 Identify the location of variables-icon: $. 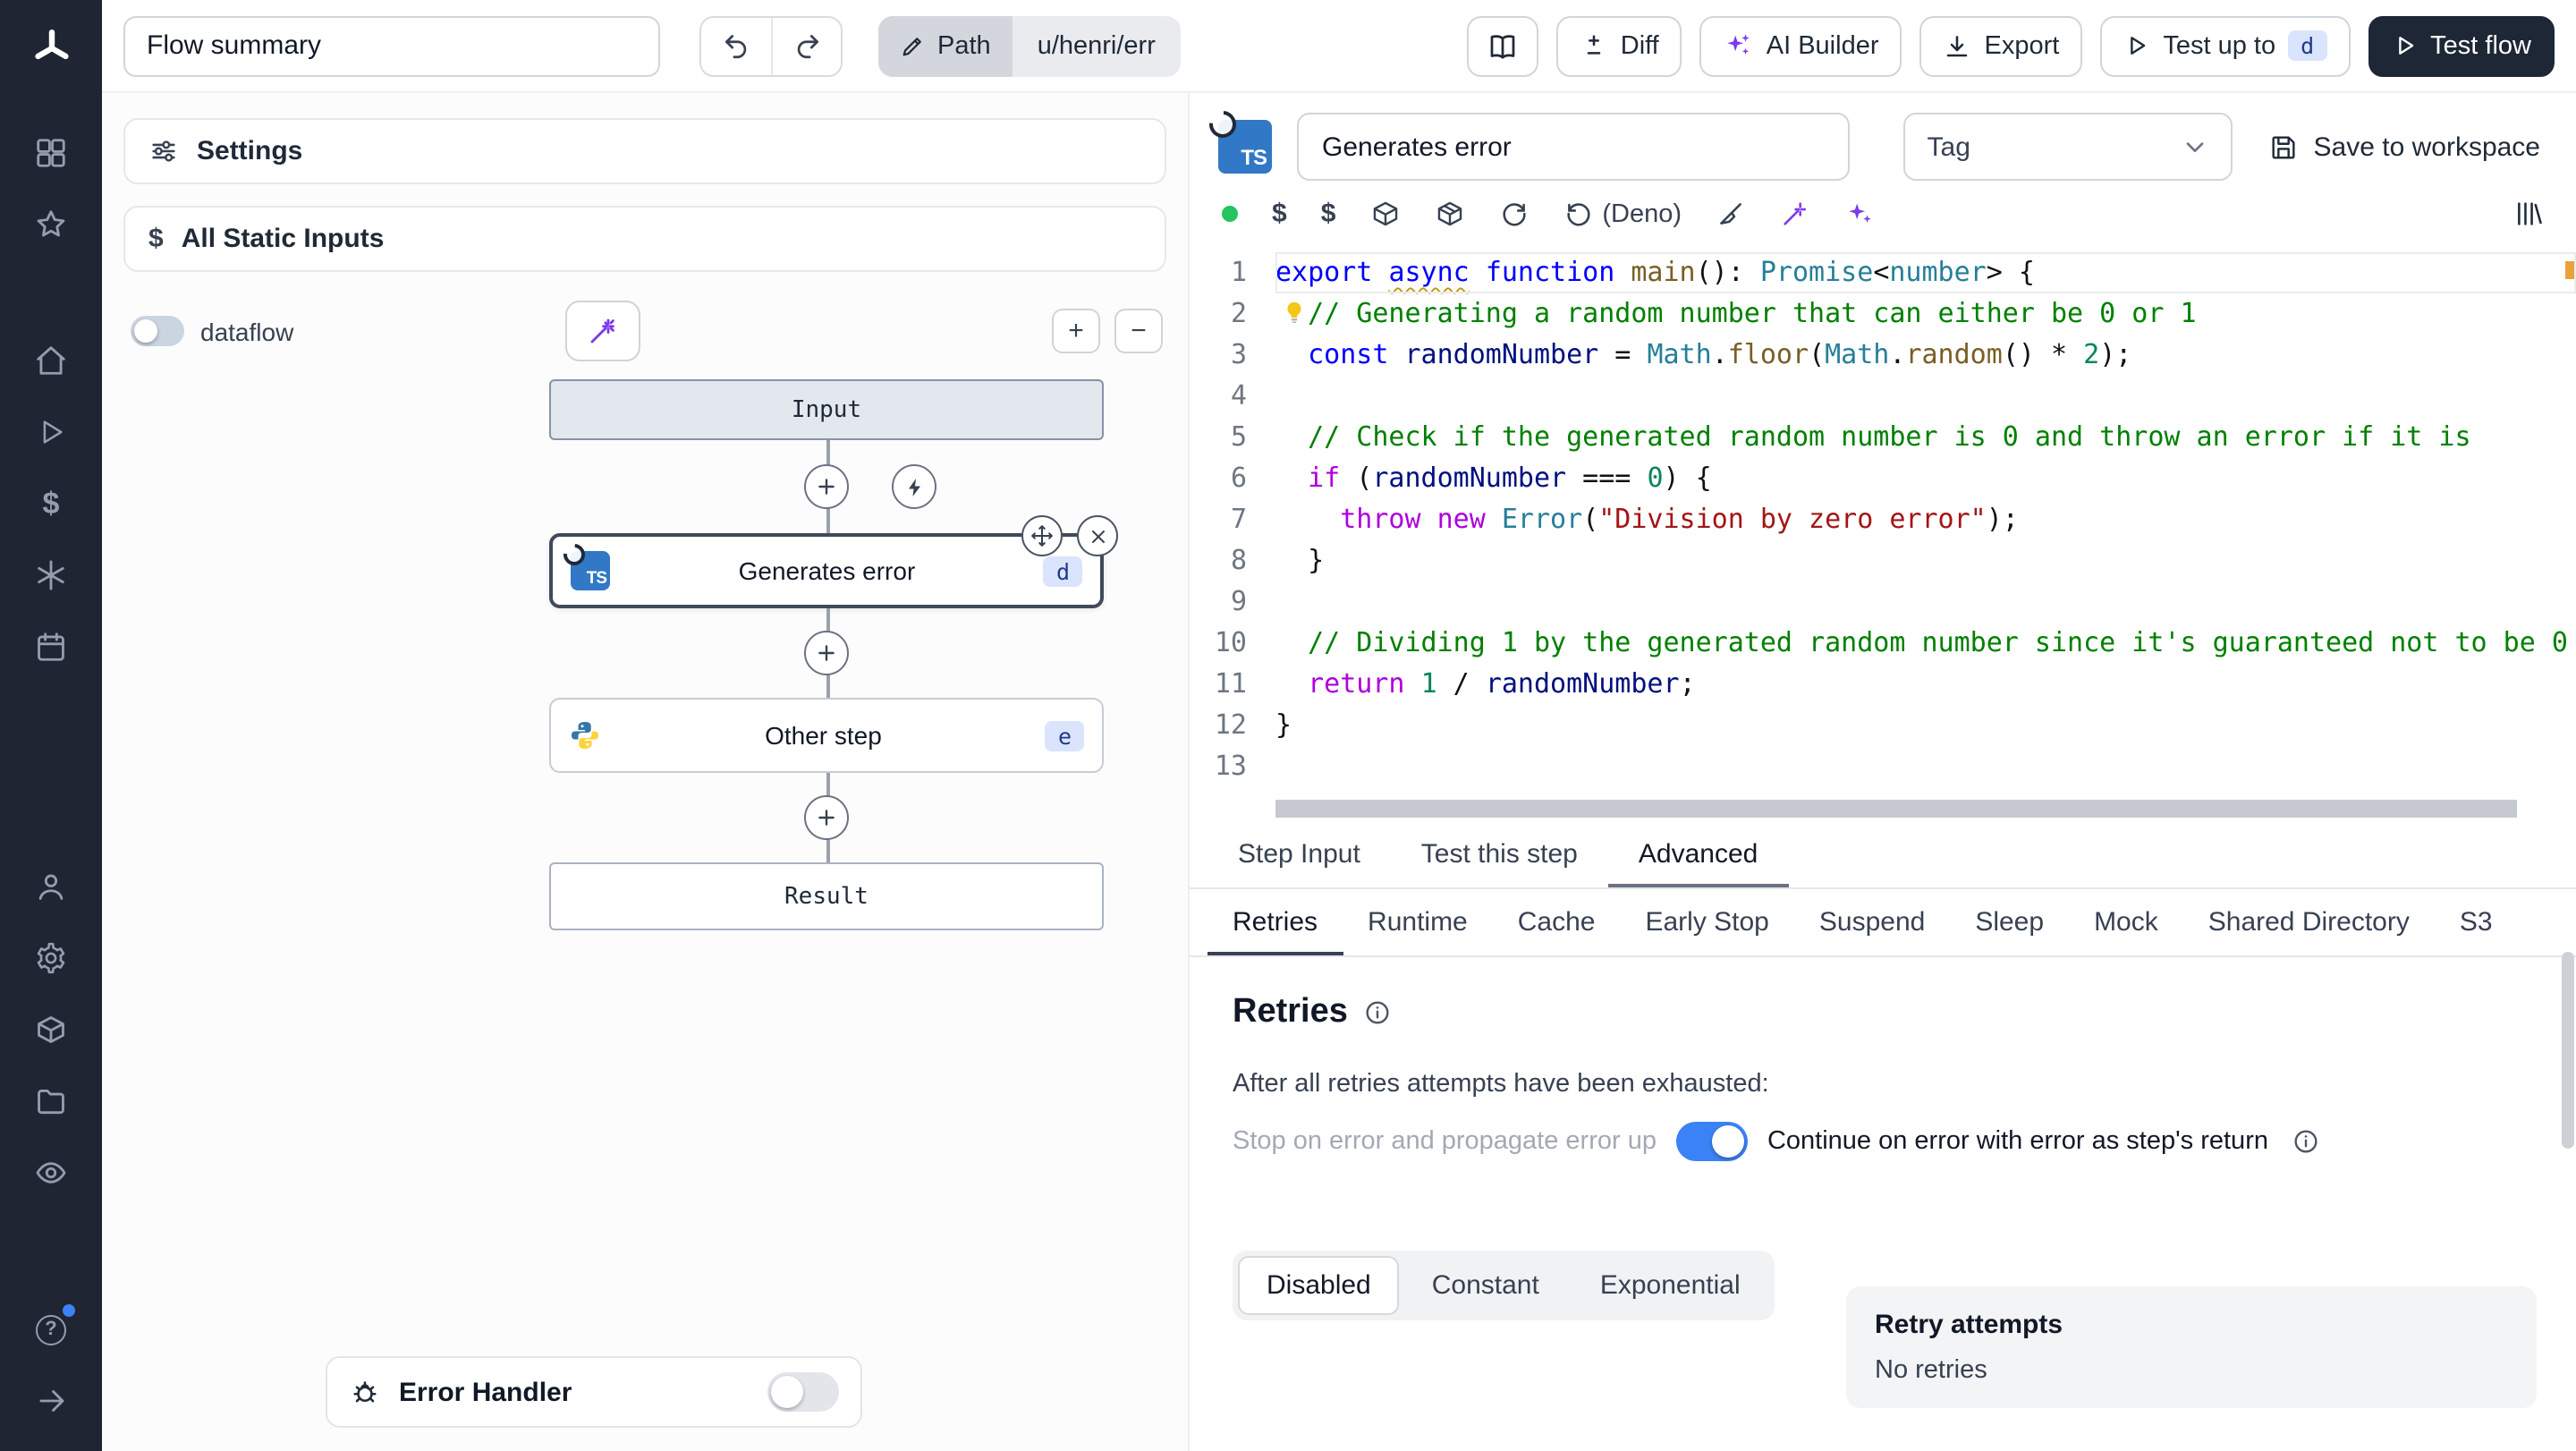
(51, 503).